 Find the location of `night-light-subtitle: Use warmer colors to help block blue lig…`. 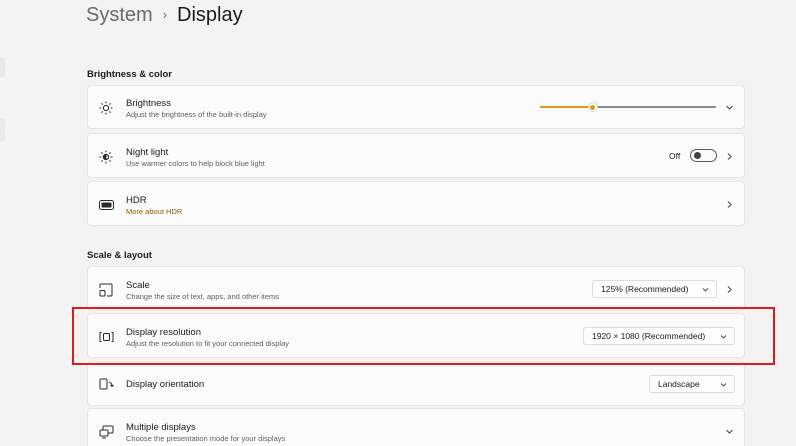

night-light-subtitle: Use warmer colors to help block blue lig… is located at coordinates (195, 163).